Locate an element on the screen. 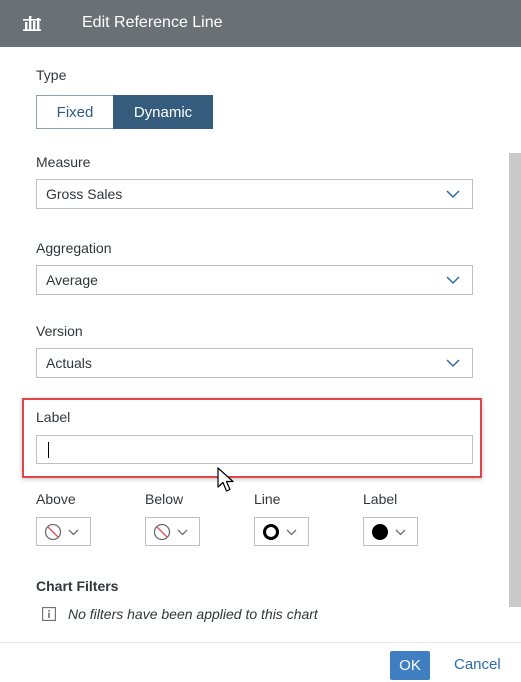 The width and height of the screenshot is (521, 682). above-color-button is located at coordinates (63, 531).